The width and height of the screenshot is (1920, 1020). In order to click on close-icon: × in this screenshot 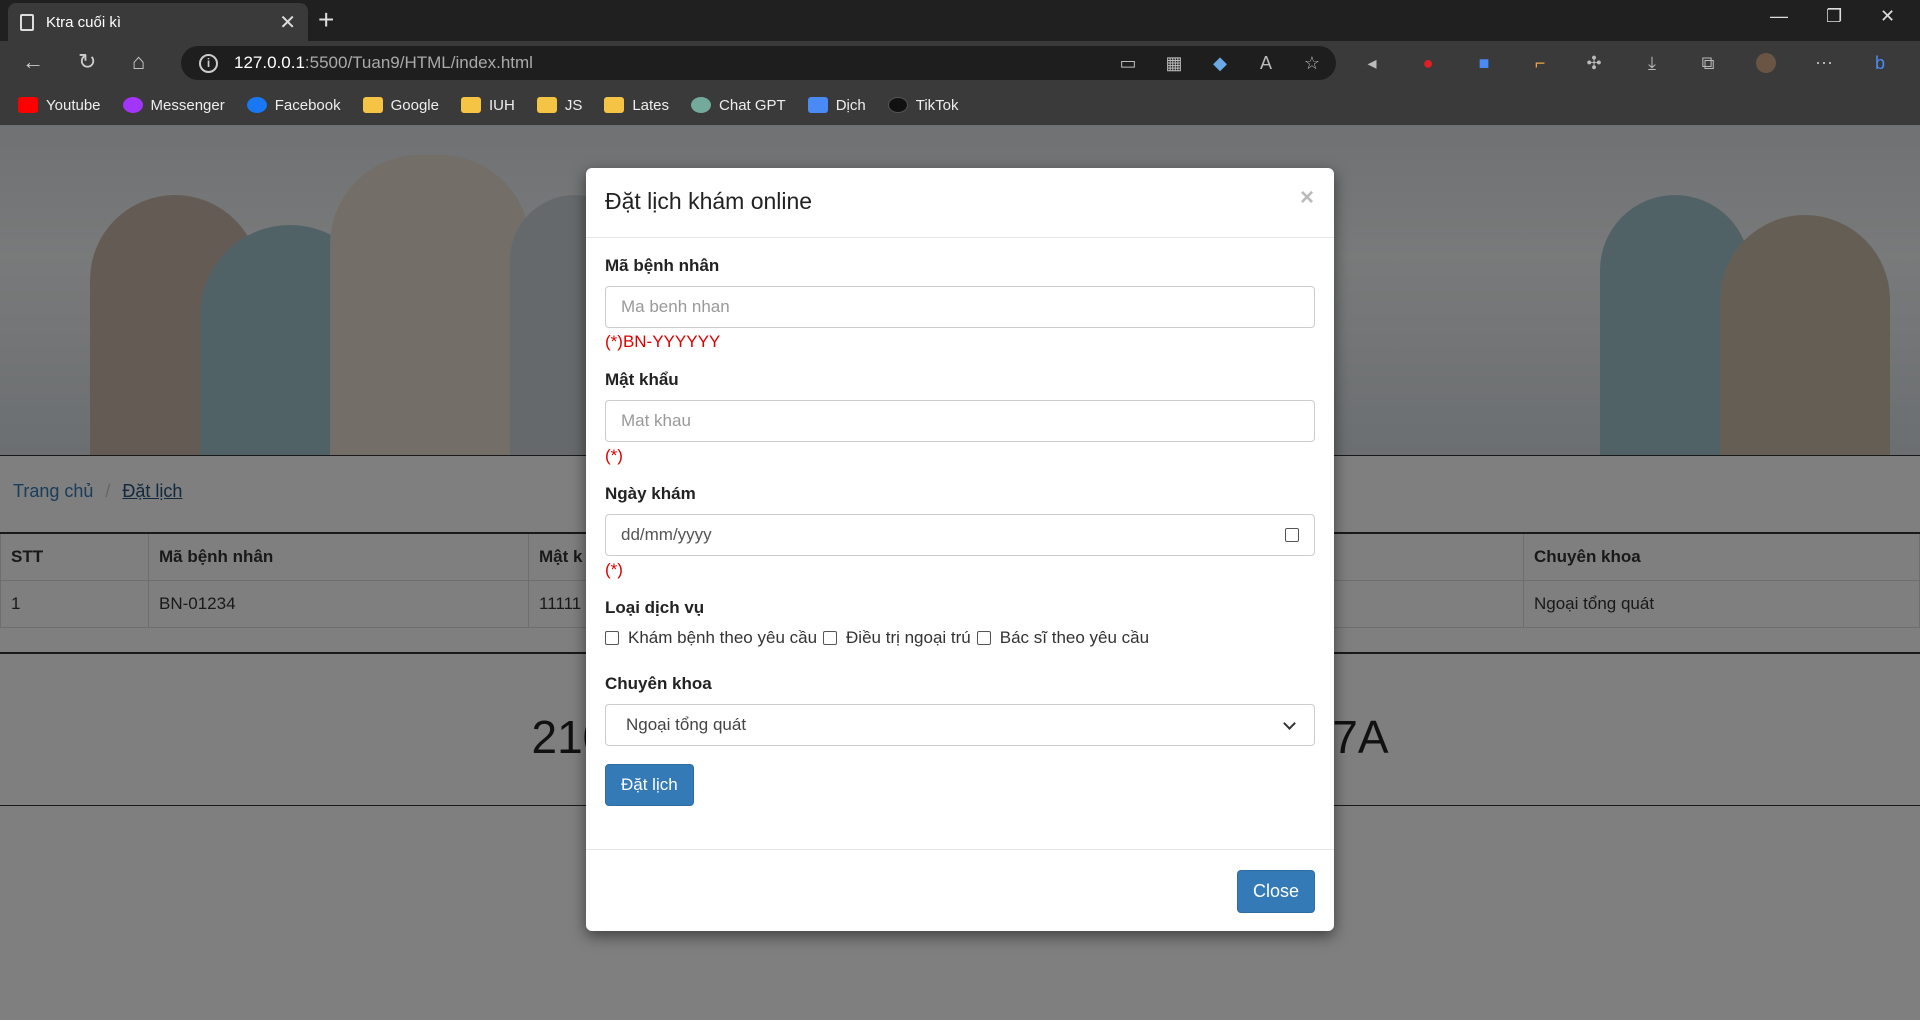, I will do `click(1307, 198)`.